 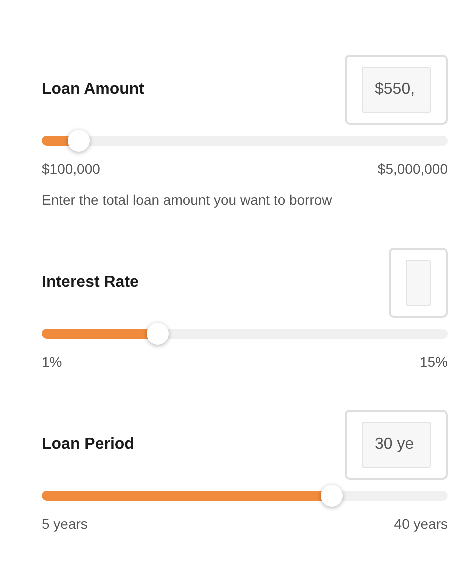 What do you see at coordinates (71, 169) in the screenshot?
I see `min-label: $100,000` at bounding box center [71, 169].